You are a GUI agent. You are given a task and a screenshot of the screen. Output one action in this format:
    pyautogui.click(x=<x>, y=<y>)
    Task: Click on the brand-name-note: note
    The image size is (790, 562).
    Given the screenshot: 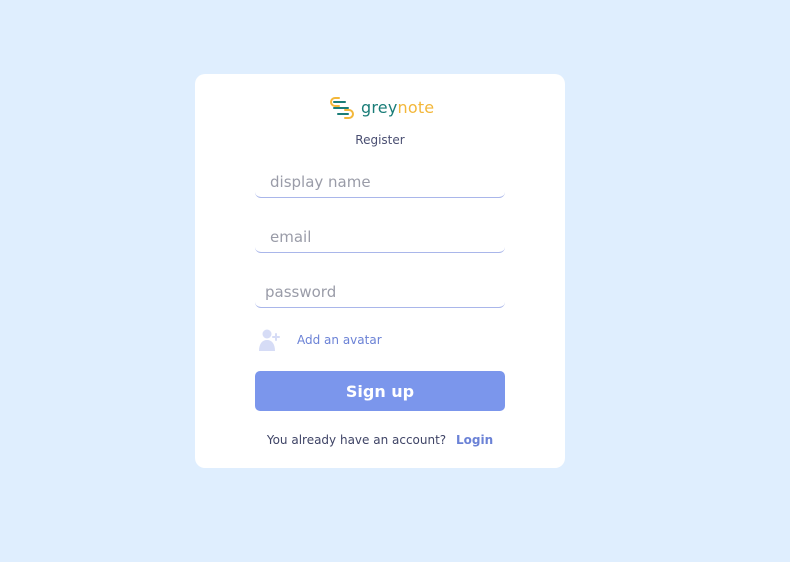 What is the action you would take?
    pyautogui.click(x=416, y=107)
    